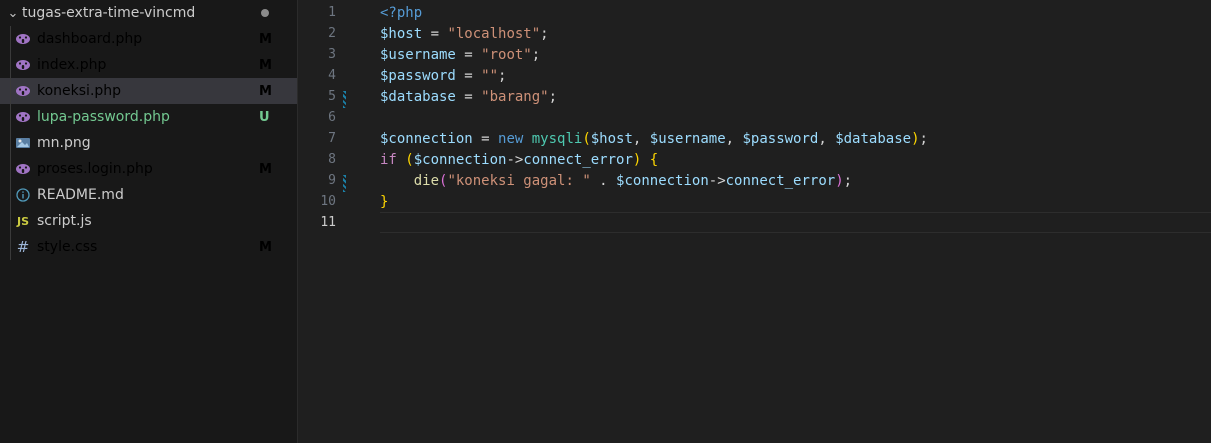 The width and height of the screenshot is (1211, 443). What do you see at coordinates (515, 138) in the screenshot?
I see `code-token: new` at bounding box center [515, 138].